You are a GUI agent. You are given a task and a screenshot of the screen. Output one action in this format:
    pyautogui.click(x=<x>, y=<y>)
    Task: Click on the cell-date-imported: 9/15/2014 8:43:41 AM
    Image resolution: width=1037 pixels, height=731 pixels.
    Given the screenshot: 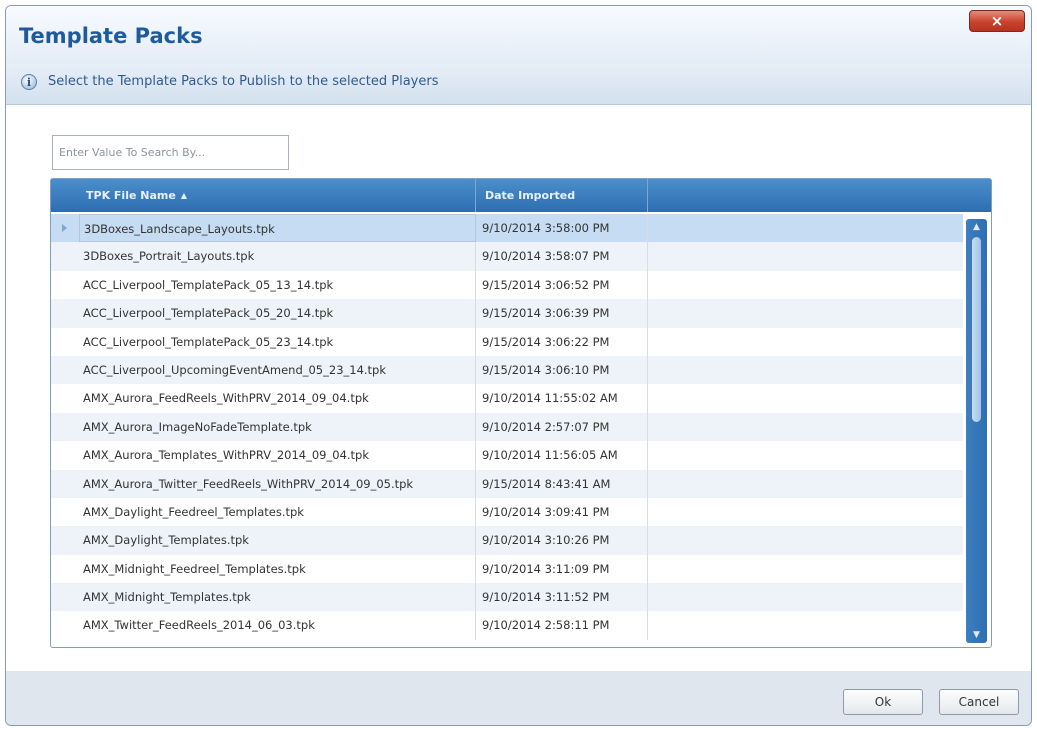 What is the action you would take?
    pyautogui.click(x=562, y=483)
    